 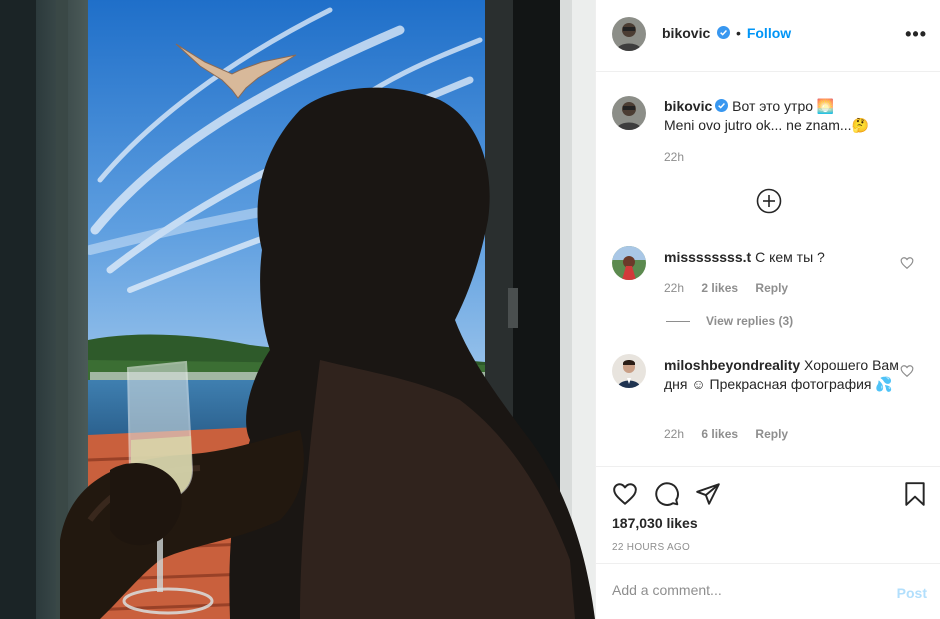 What do you see at coordinates (907, 263) in the screenshot?
I see `comment-1-like-heart-icon` at bounding box center [907, 263].